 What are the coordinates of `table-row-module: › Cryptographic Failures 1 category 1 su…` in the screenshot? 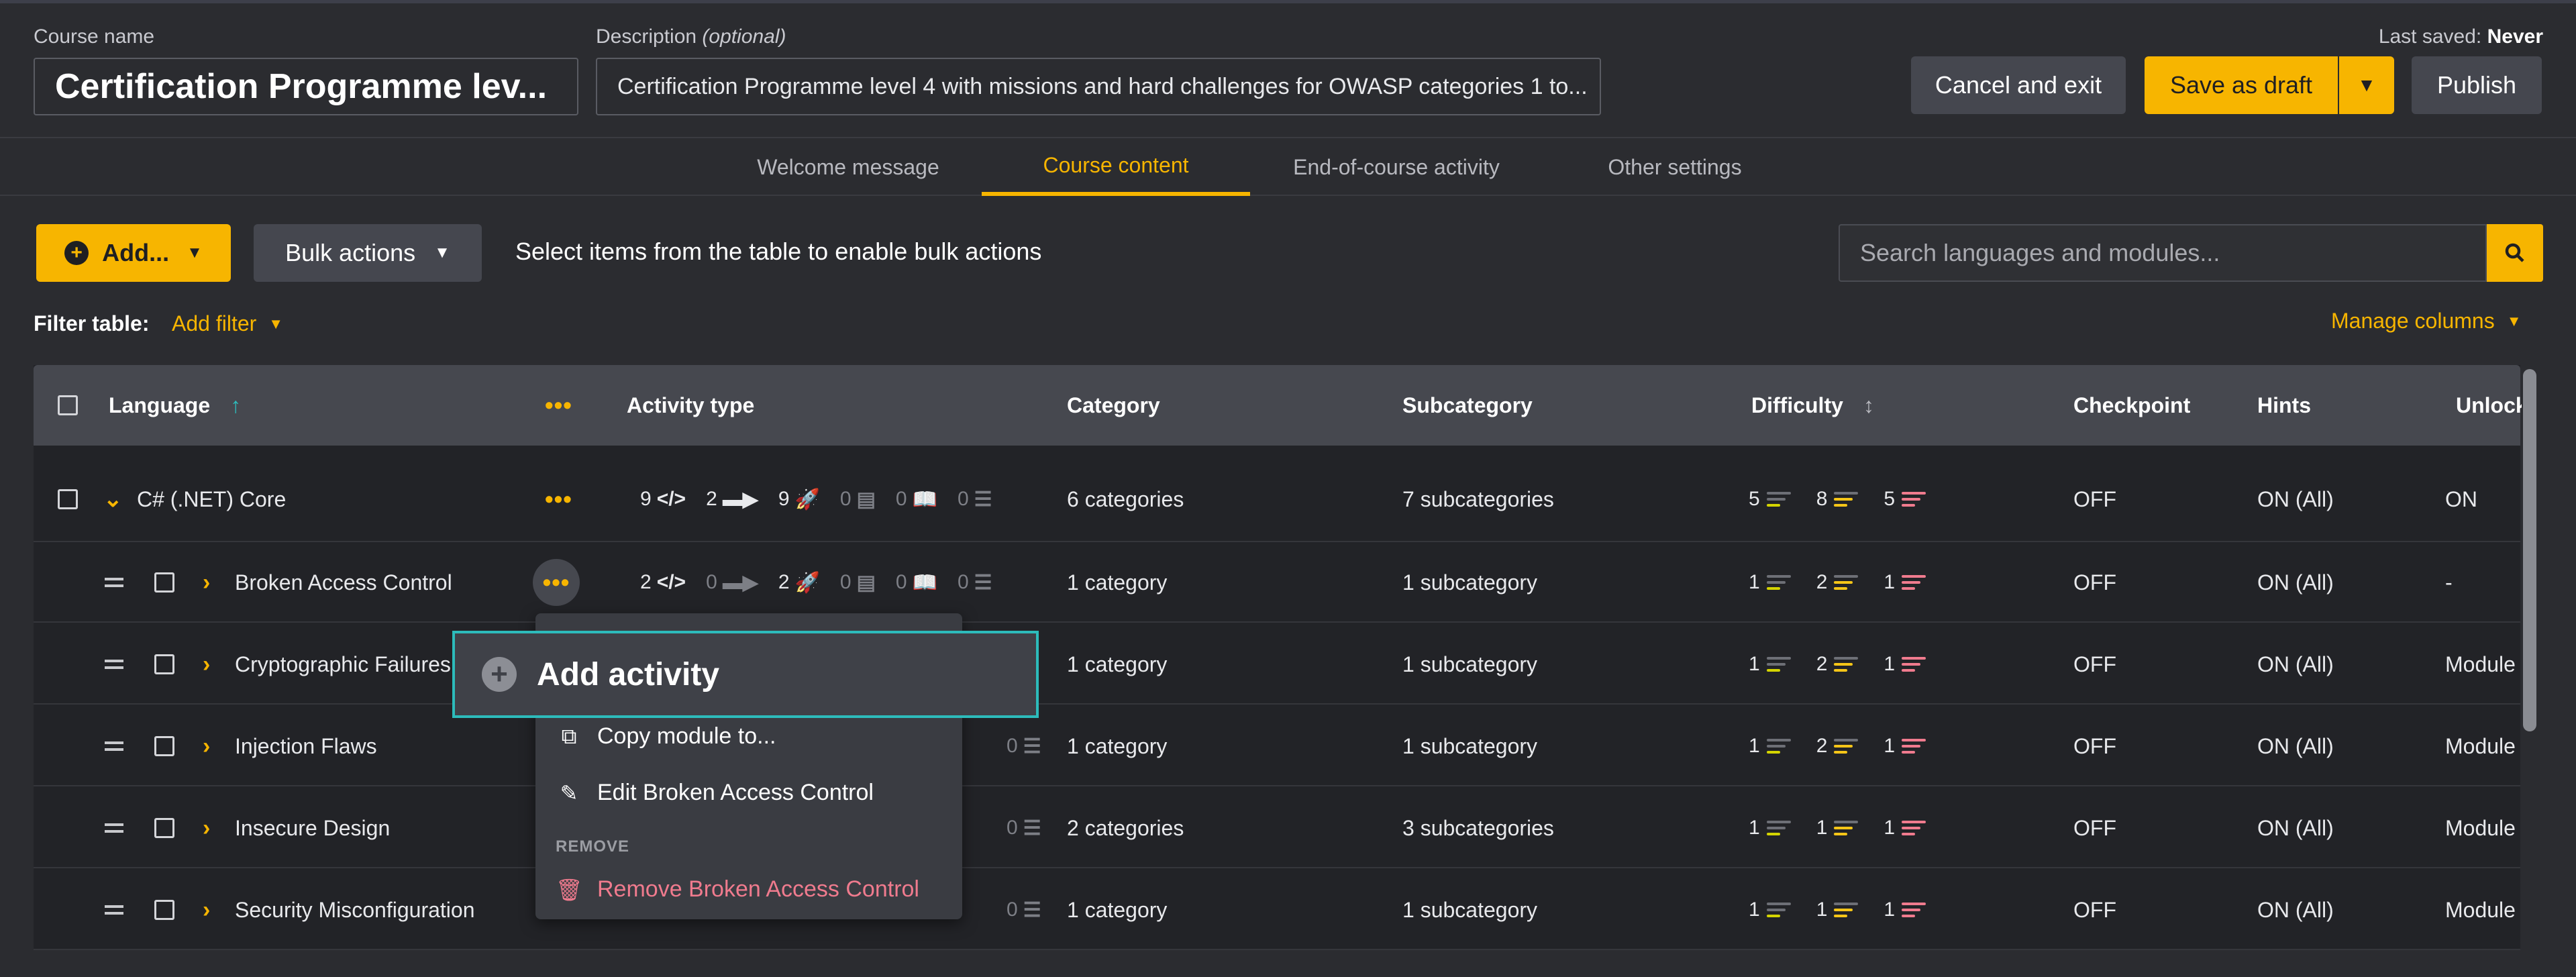 It's located at (1277, 664).